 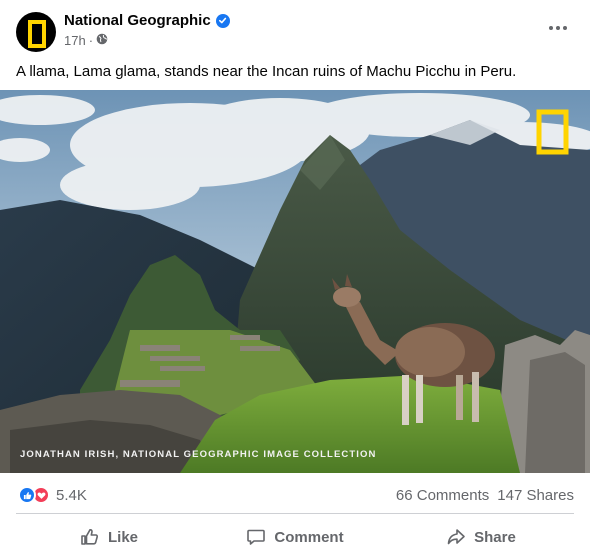 What do you see at coordinates (122, 537) in the screenshot?
I see `like-label: Like` at bounding box center [122, 537].